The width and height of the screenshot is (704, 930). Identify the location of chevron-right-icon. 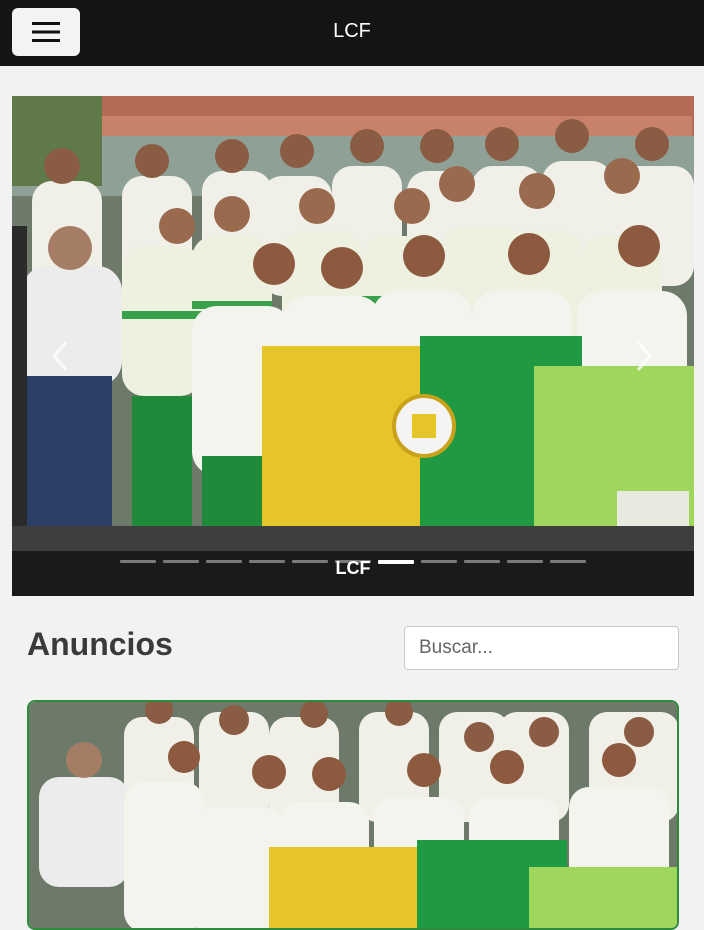
(644, 356).